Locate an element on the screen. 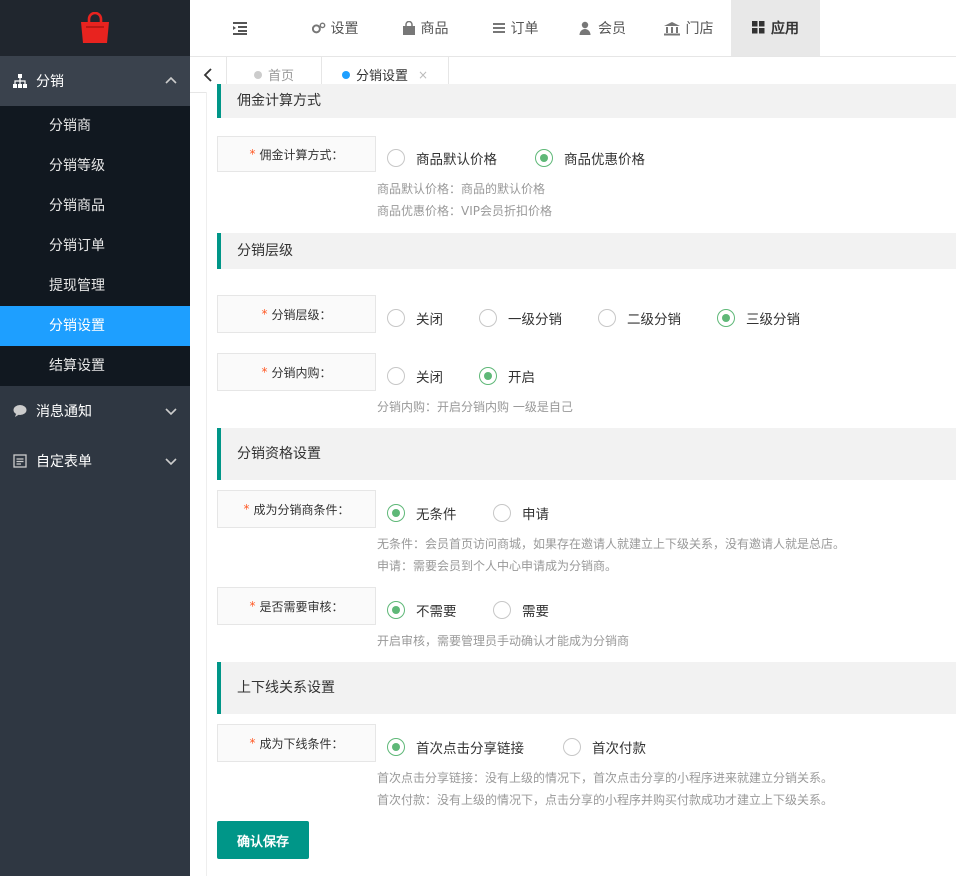 The height and width of the screenshot is (876, 956). top-navbar: 设置 商品 订单 会员 门店 应用 is located at coordinates (573, 28).